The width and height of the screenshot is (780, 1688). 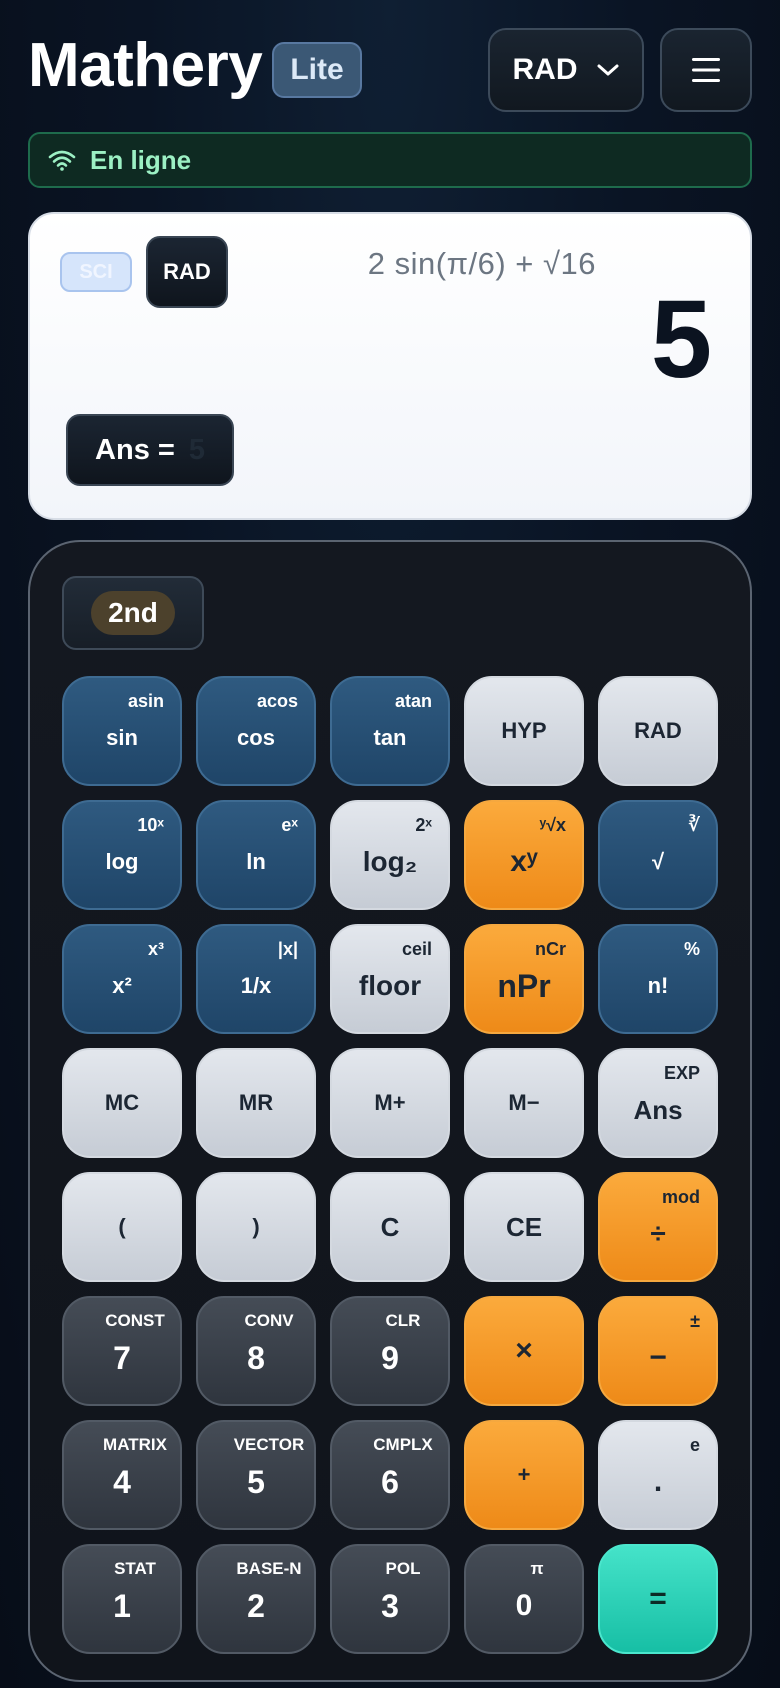 I want to click on tan-key-label: tan, so click(x=390, y=737).